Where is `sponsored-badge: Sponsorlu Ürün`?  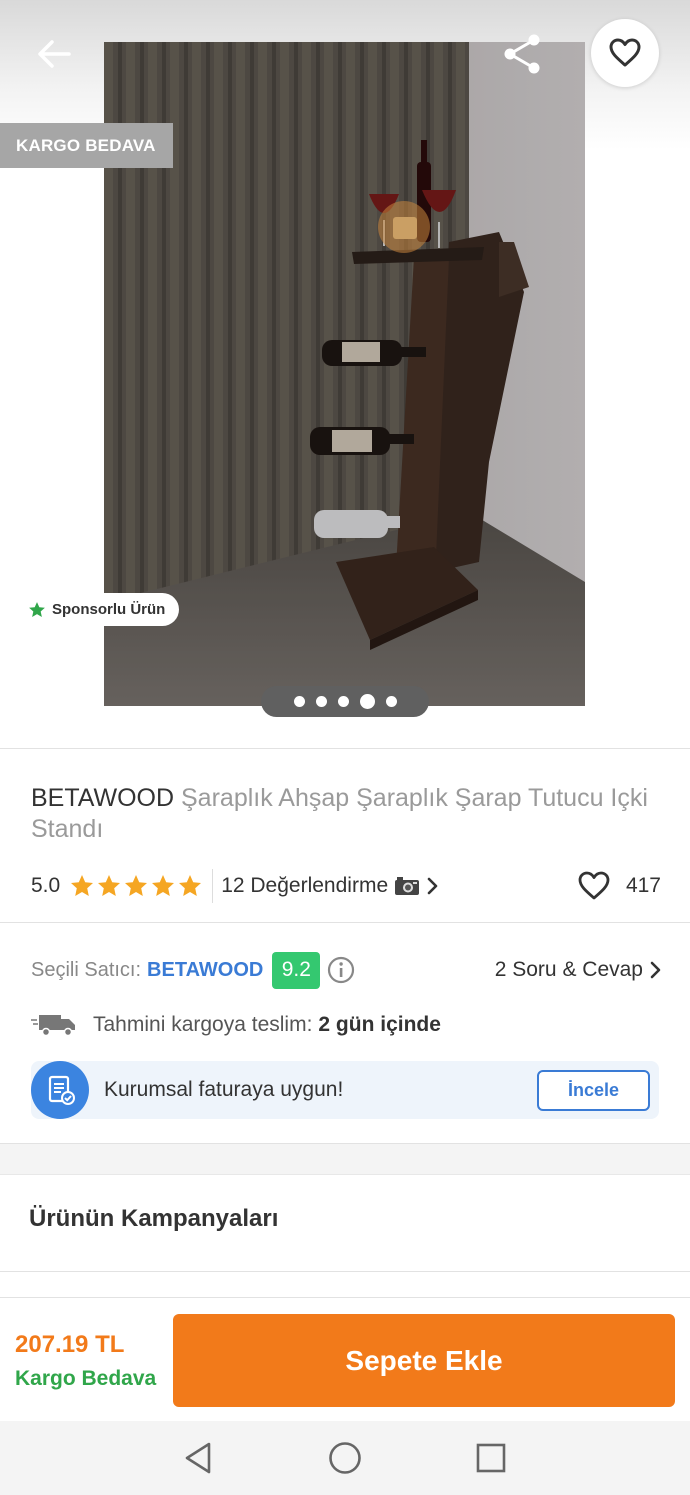 sponsored-badge: Sponsorlu Ürün is located at coordinates (100, 609).